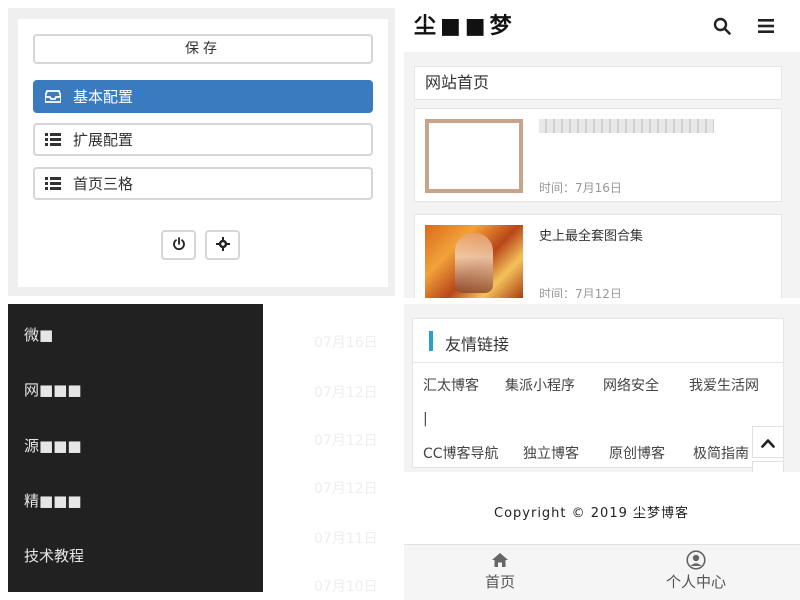 Image resolution: width=800 pixels, height=600 pixels. I want to click on save-button: 保存, so click(203, 49).